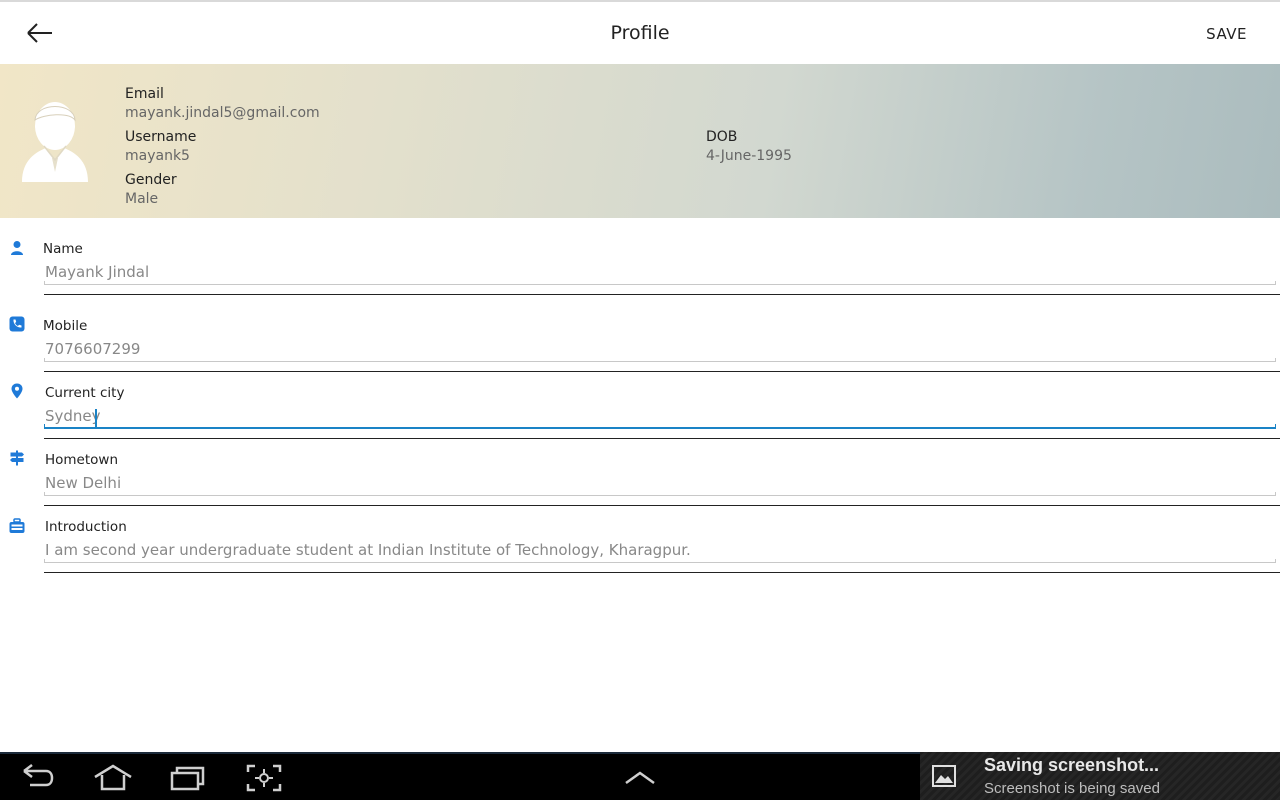  I want to click on email-label: Email, so click(144, 94).